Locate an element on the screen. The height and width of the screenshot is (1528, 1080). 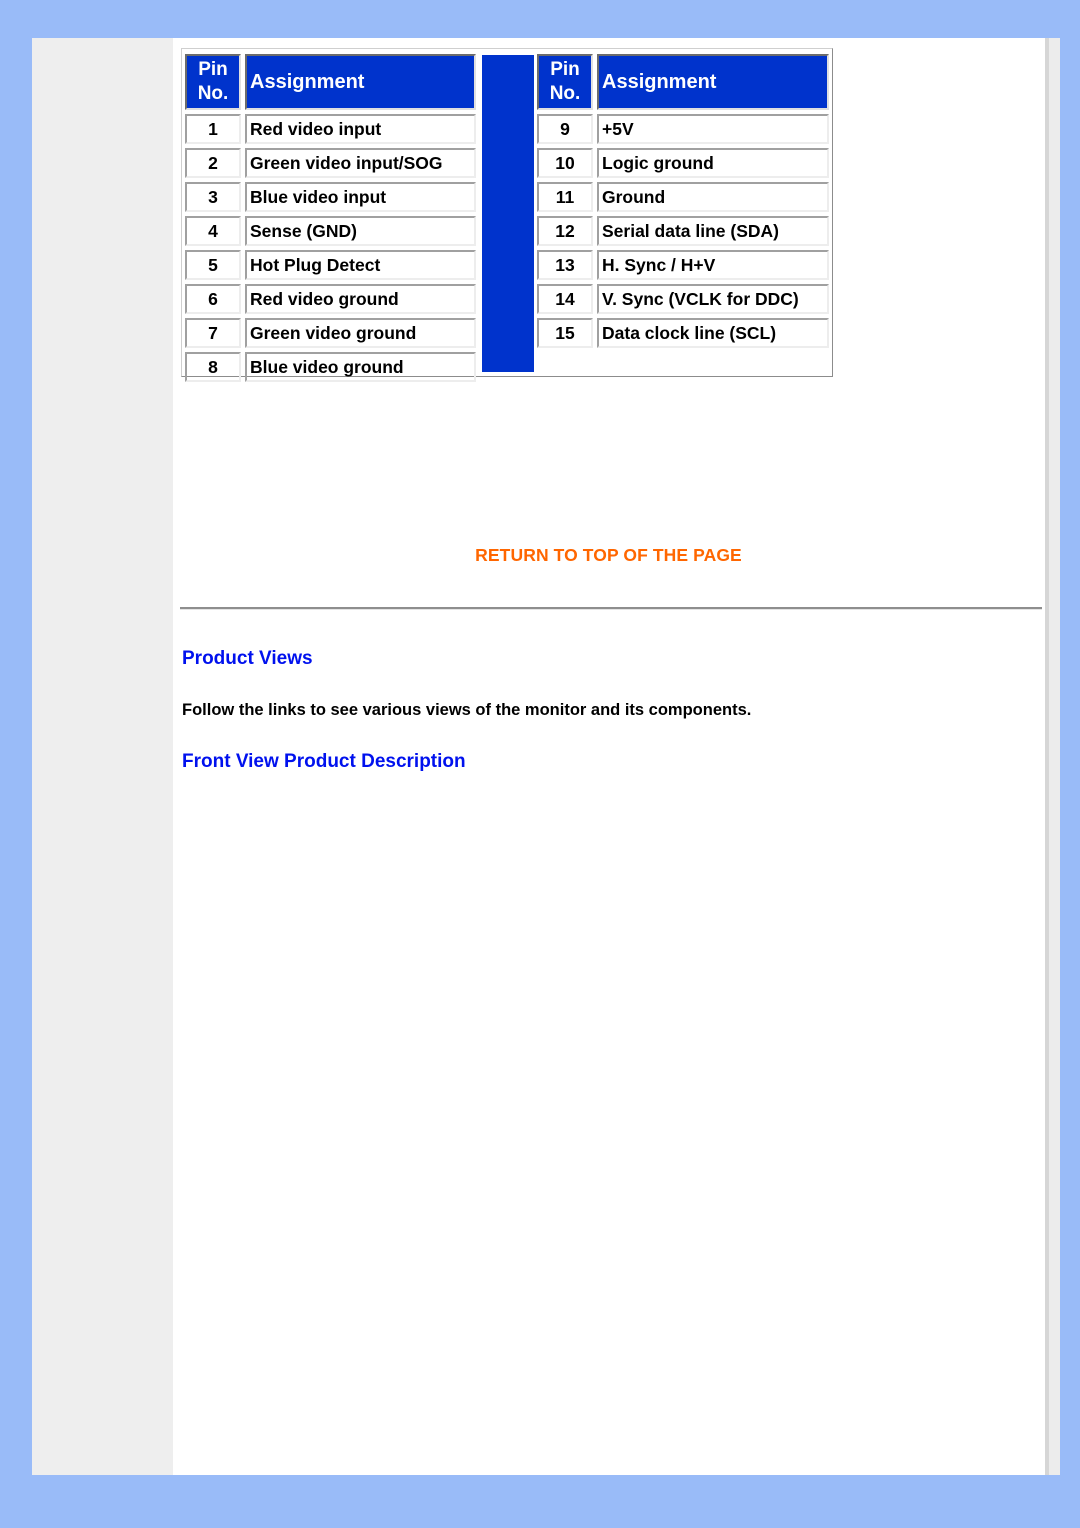
table-row: 1 Red video input is located at coordinates (330, 129).